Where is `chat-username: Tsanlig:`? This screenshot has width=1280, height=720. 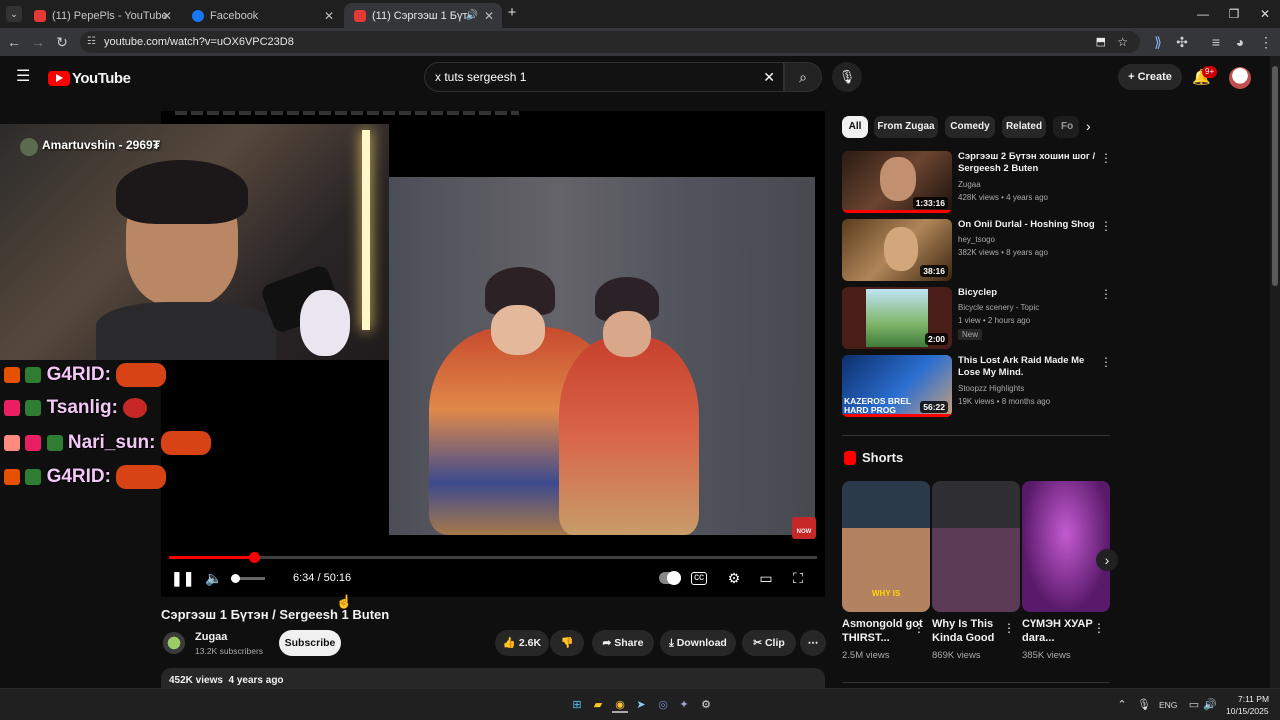 chat-username: Tsanlig: is located at coordinates (82, 407).